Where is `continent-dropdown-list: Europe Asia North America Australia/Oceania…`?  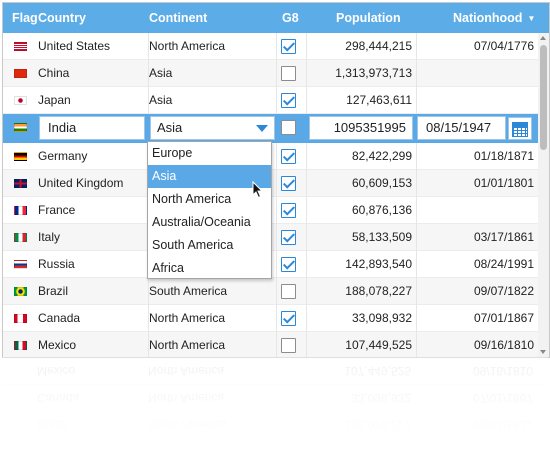 continent-dropdown-list: Europe Asia North America Australia/Oceania… is located at coordinates (209, 210).